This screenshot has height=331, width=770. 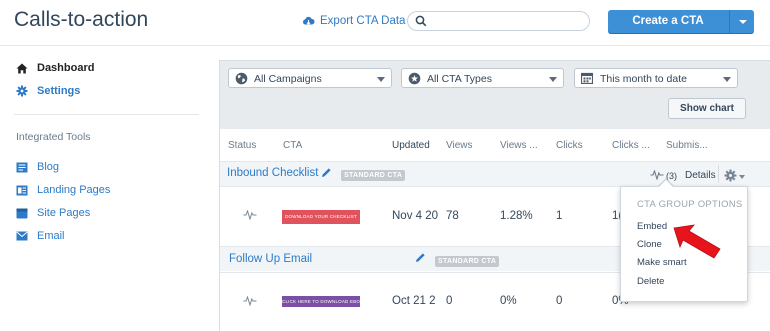 I want to click on sidebar-item-site-pages: Site Pages, so click(x=53, y=213).